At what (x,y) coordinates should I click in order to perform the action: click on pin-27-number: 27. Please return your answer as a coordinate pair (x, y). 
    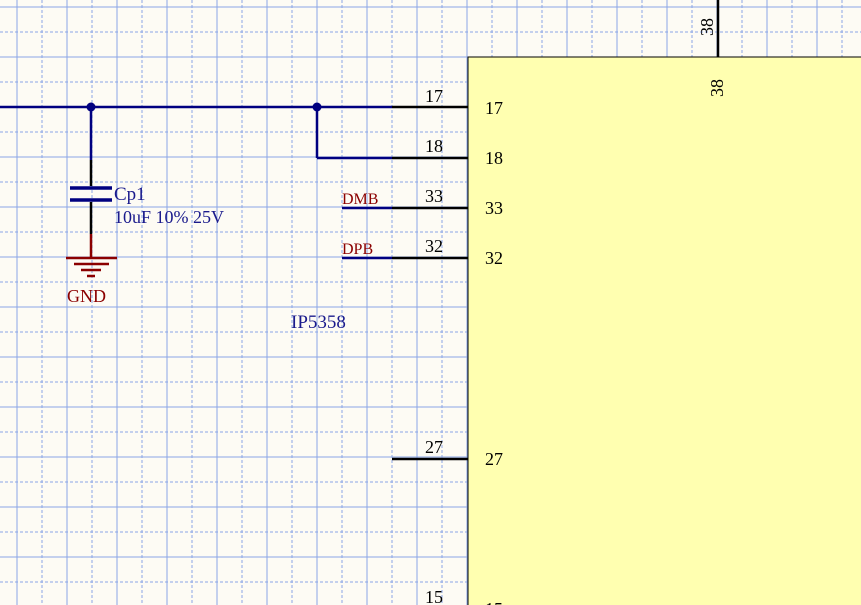
    Looking at the image, I should click on (434, 447).